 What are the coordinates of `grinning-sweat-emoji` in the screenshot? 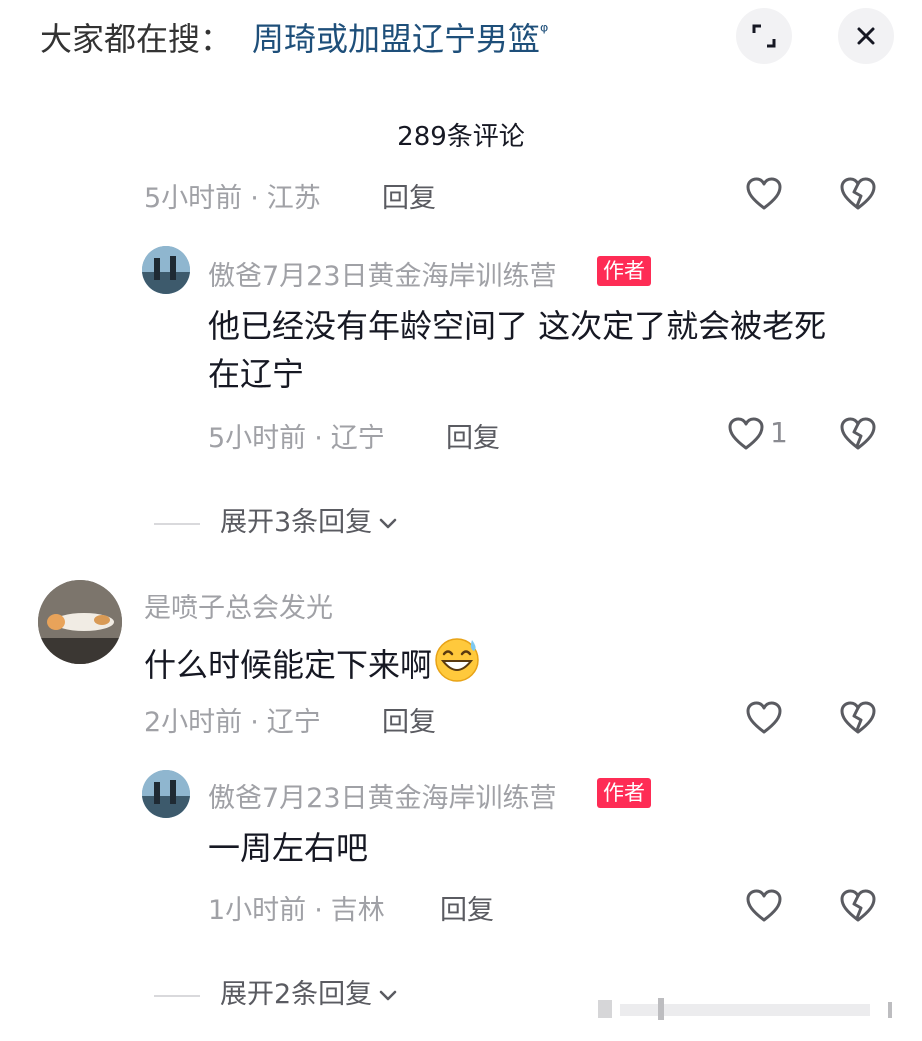 It's located at (457, 660).